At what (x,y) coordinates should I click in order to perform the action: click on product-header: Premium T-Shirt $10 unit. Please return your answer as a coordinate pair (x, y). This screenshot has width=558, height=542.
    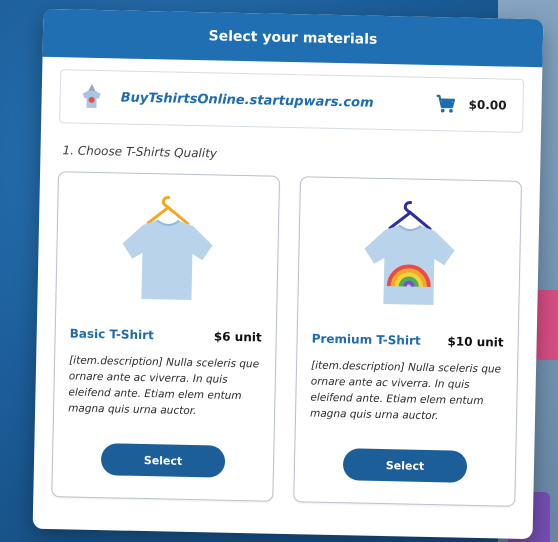
    Looking at the image, I should click on (408, 341).